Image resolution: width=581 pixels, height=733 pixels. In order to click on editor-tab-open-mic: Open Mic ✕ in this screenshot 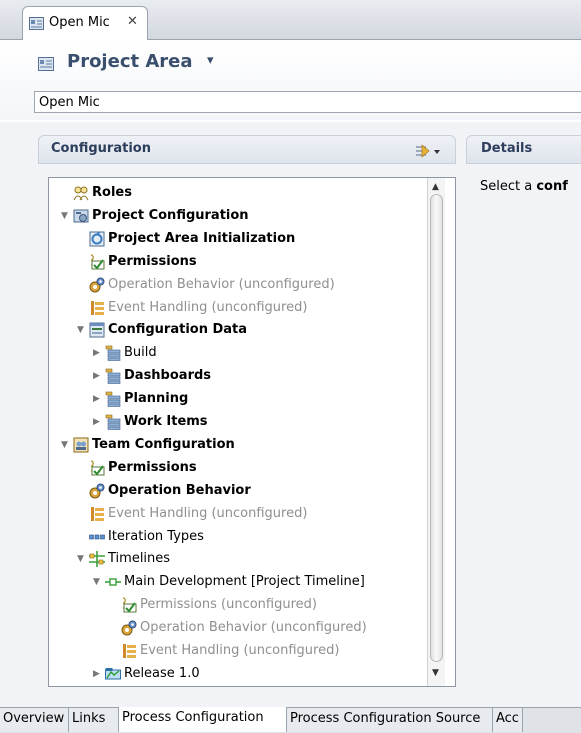, I will do `click(85, 23)`.